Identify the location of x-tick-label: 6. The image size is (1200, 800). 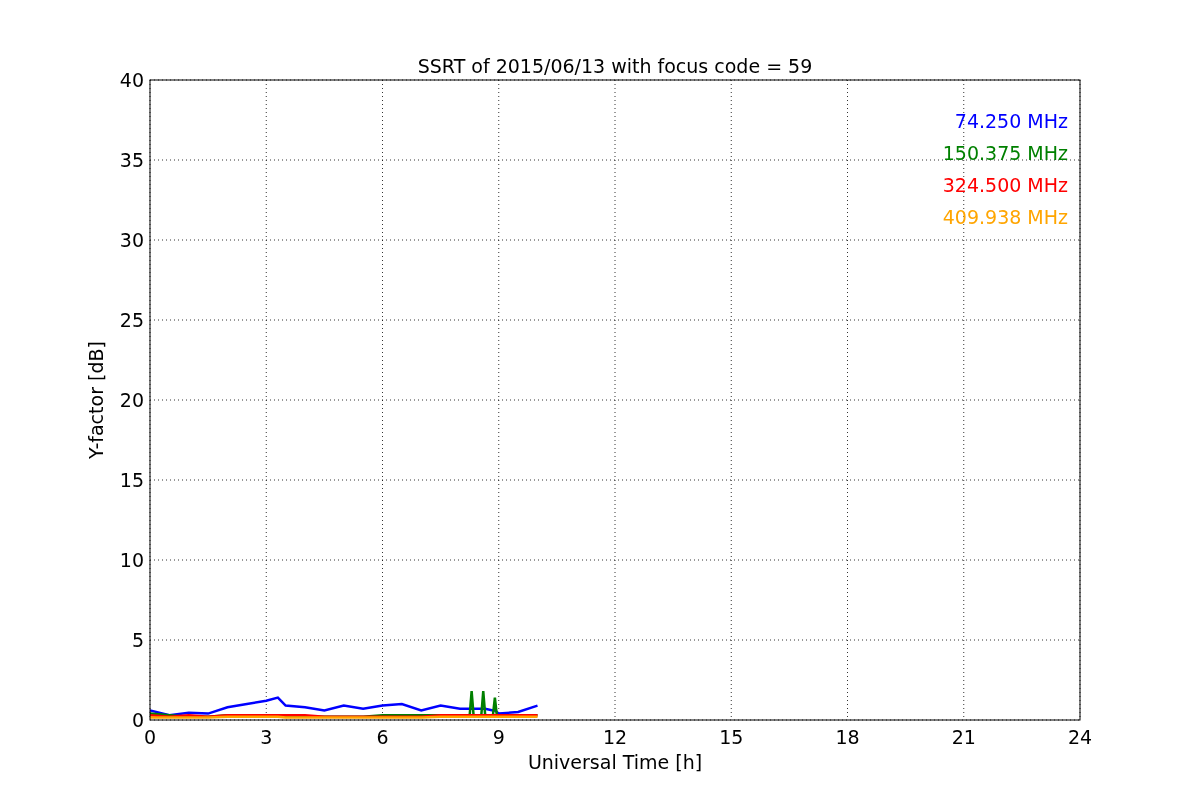
(382, 737).